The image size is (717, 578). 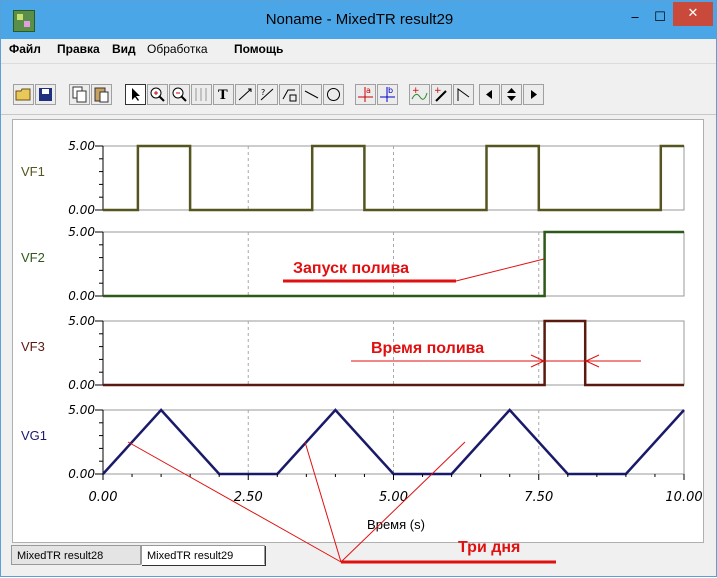 I want to click on series-label: VG1, so click(x=34, y=435).